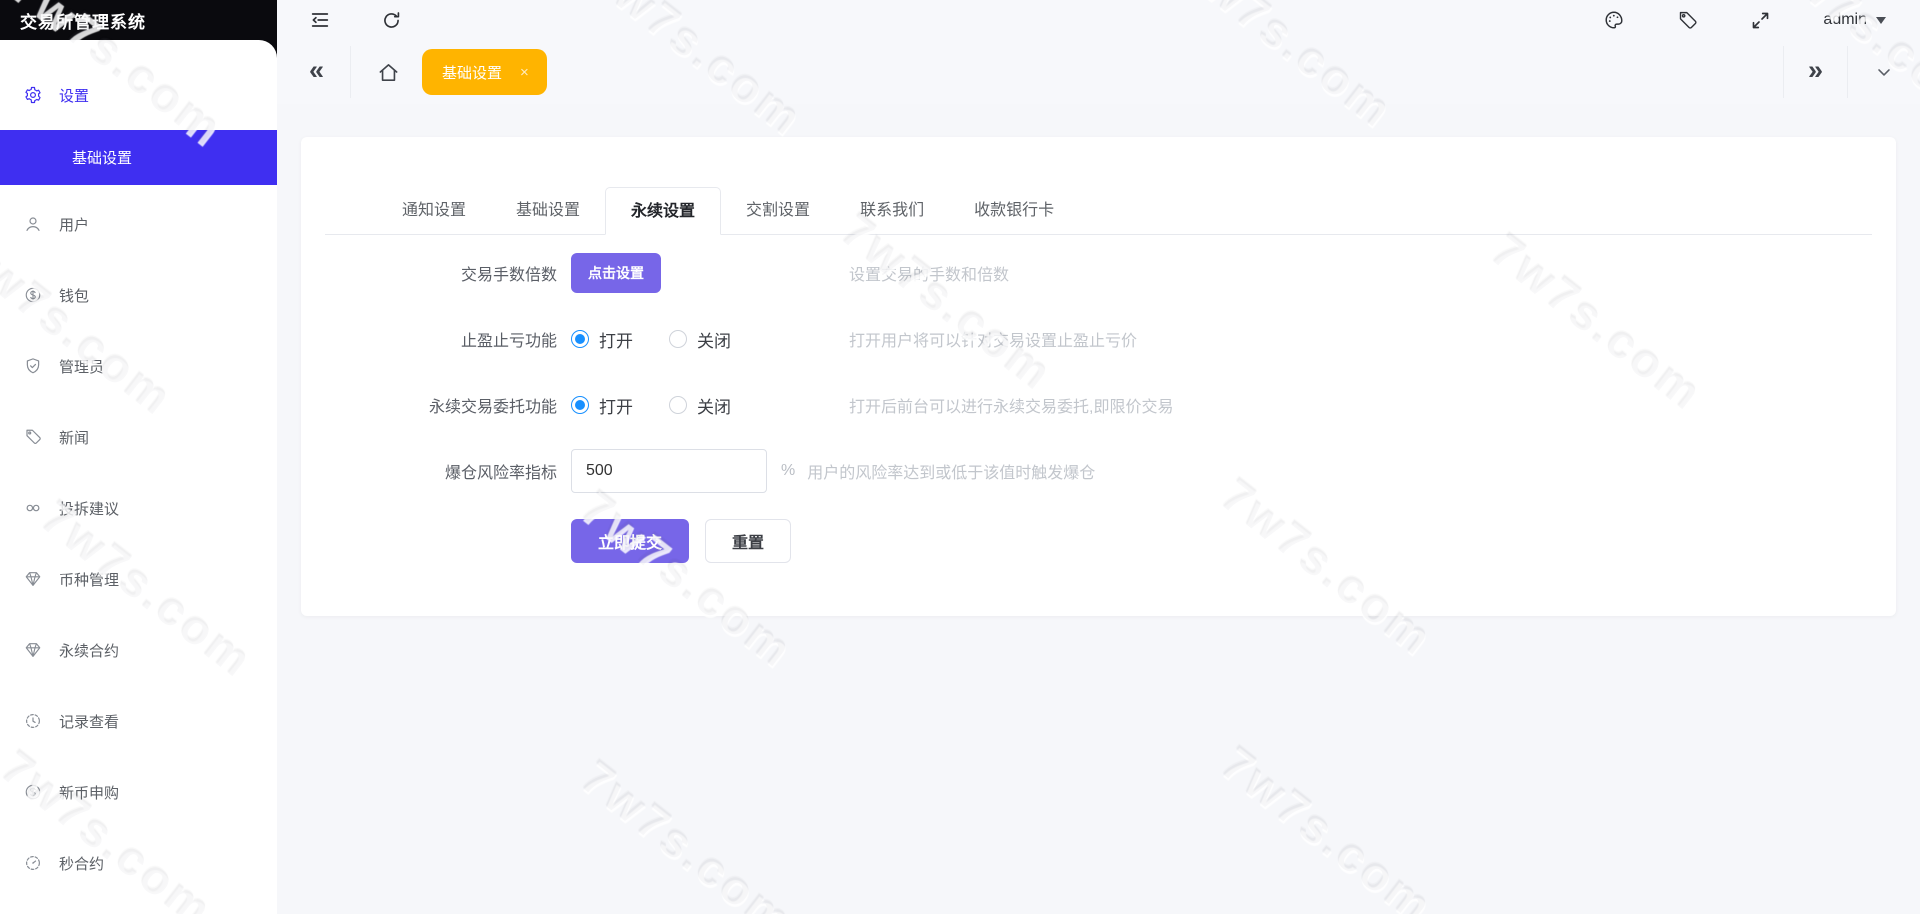  What do you see at coordinates (472, 73) in the screenshot?
I see `page-tag-label: 基础设置` at bounding box center [472, 73].